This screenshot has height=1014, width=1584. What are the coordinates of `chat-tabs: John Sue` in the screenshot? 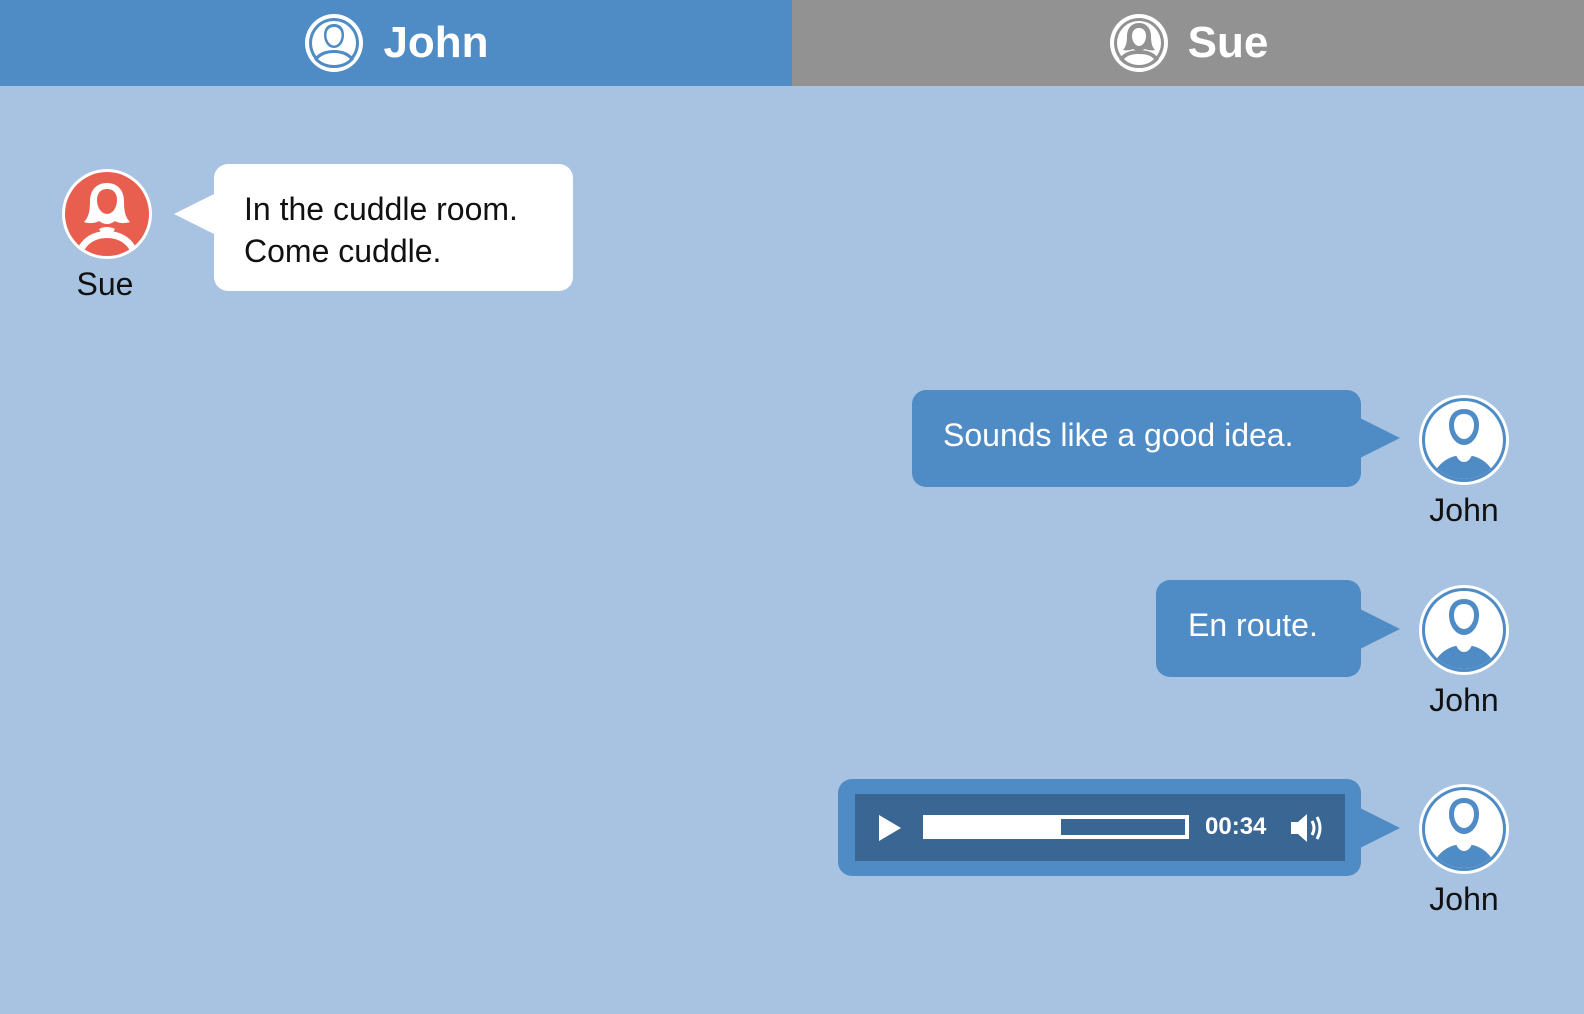 It's located at (792, 43).